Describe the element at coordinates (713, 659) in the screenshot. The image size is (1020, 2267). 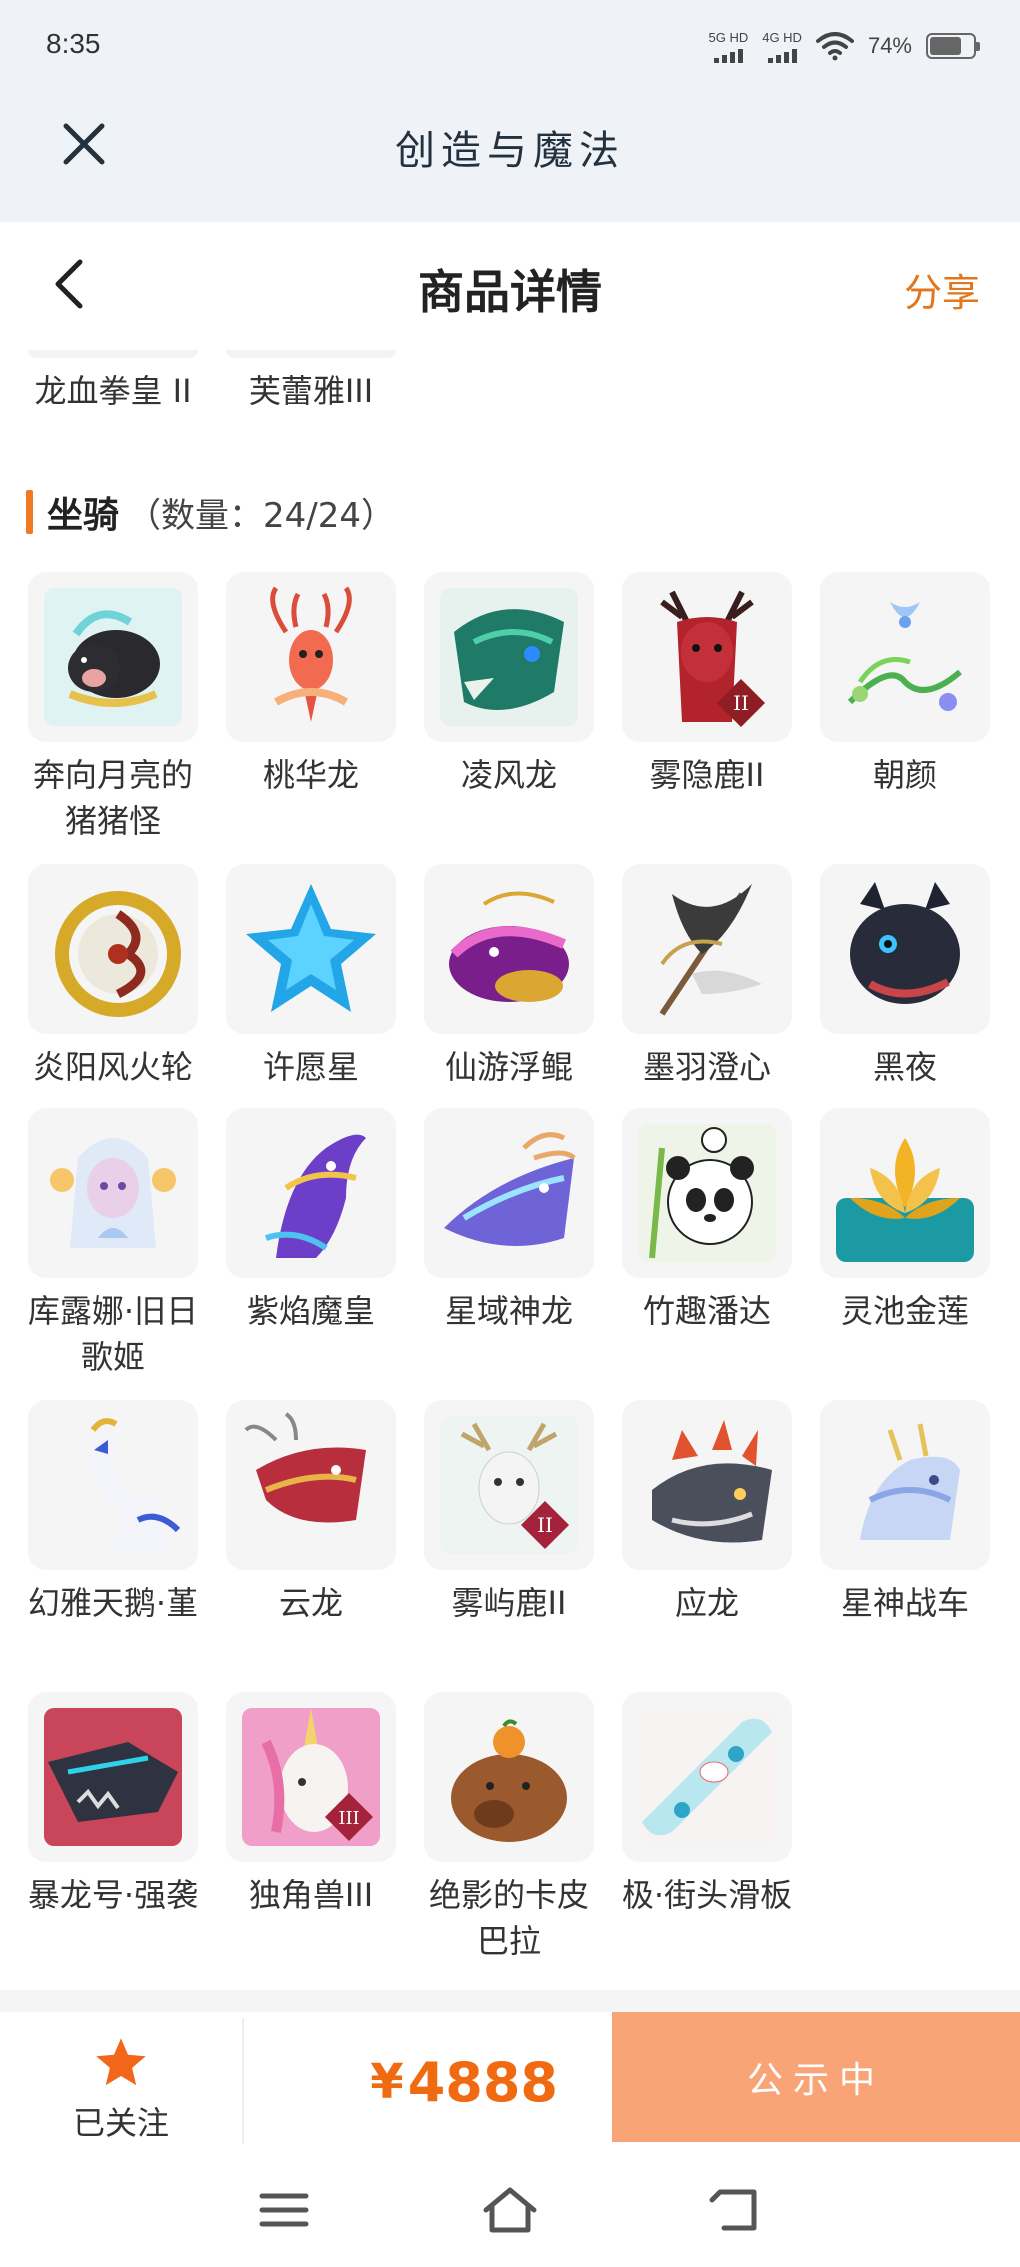
I see `mist-deer-icon: II` at that location.